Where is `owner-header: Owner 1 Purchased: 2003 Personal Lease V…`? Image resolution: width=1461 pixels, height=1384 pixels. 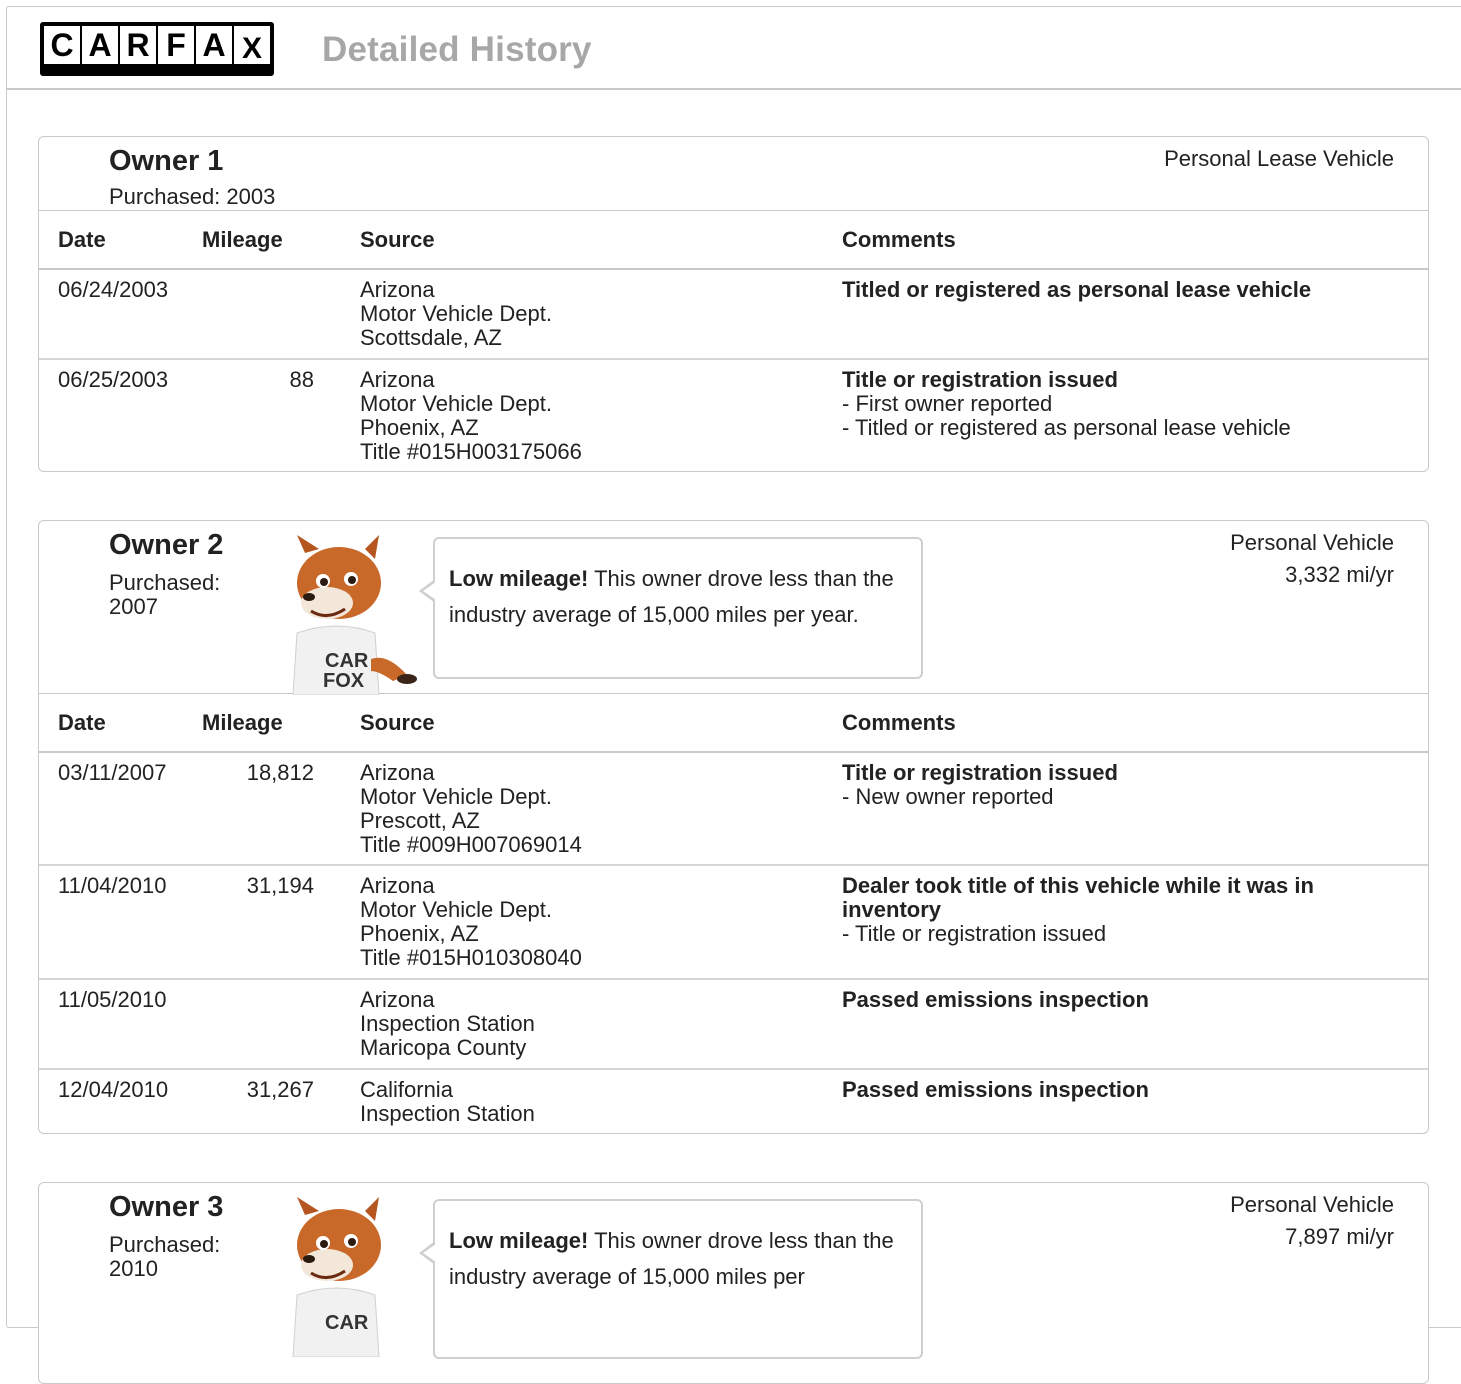
owner-header: Owner 1 Purchased: 2003 Personal Lease V… is located at coordinates (733, 174).